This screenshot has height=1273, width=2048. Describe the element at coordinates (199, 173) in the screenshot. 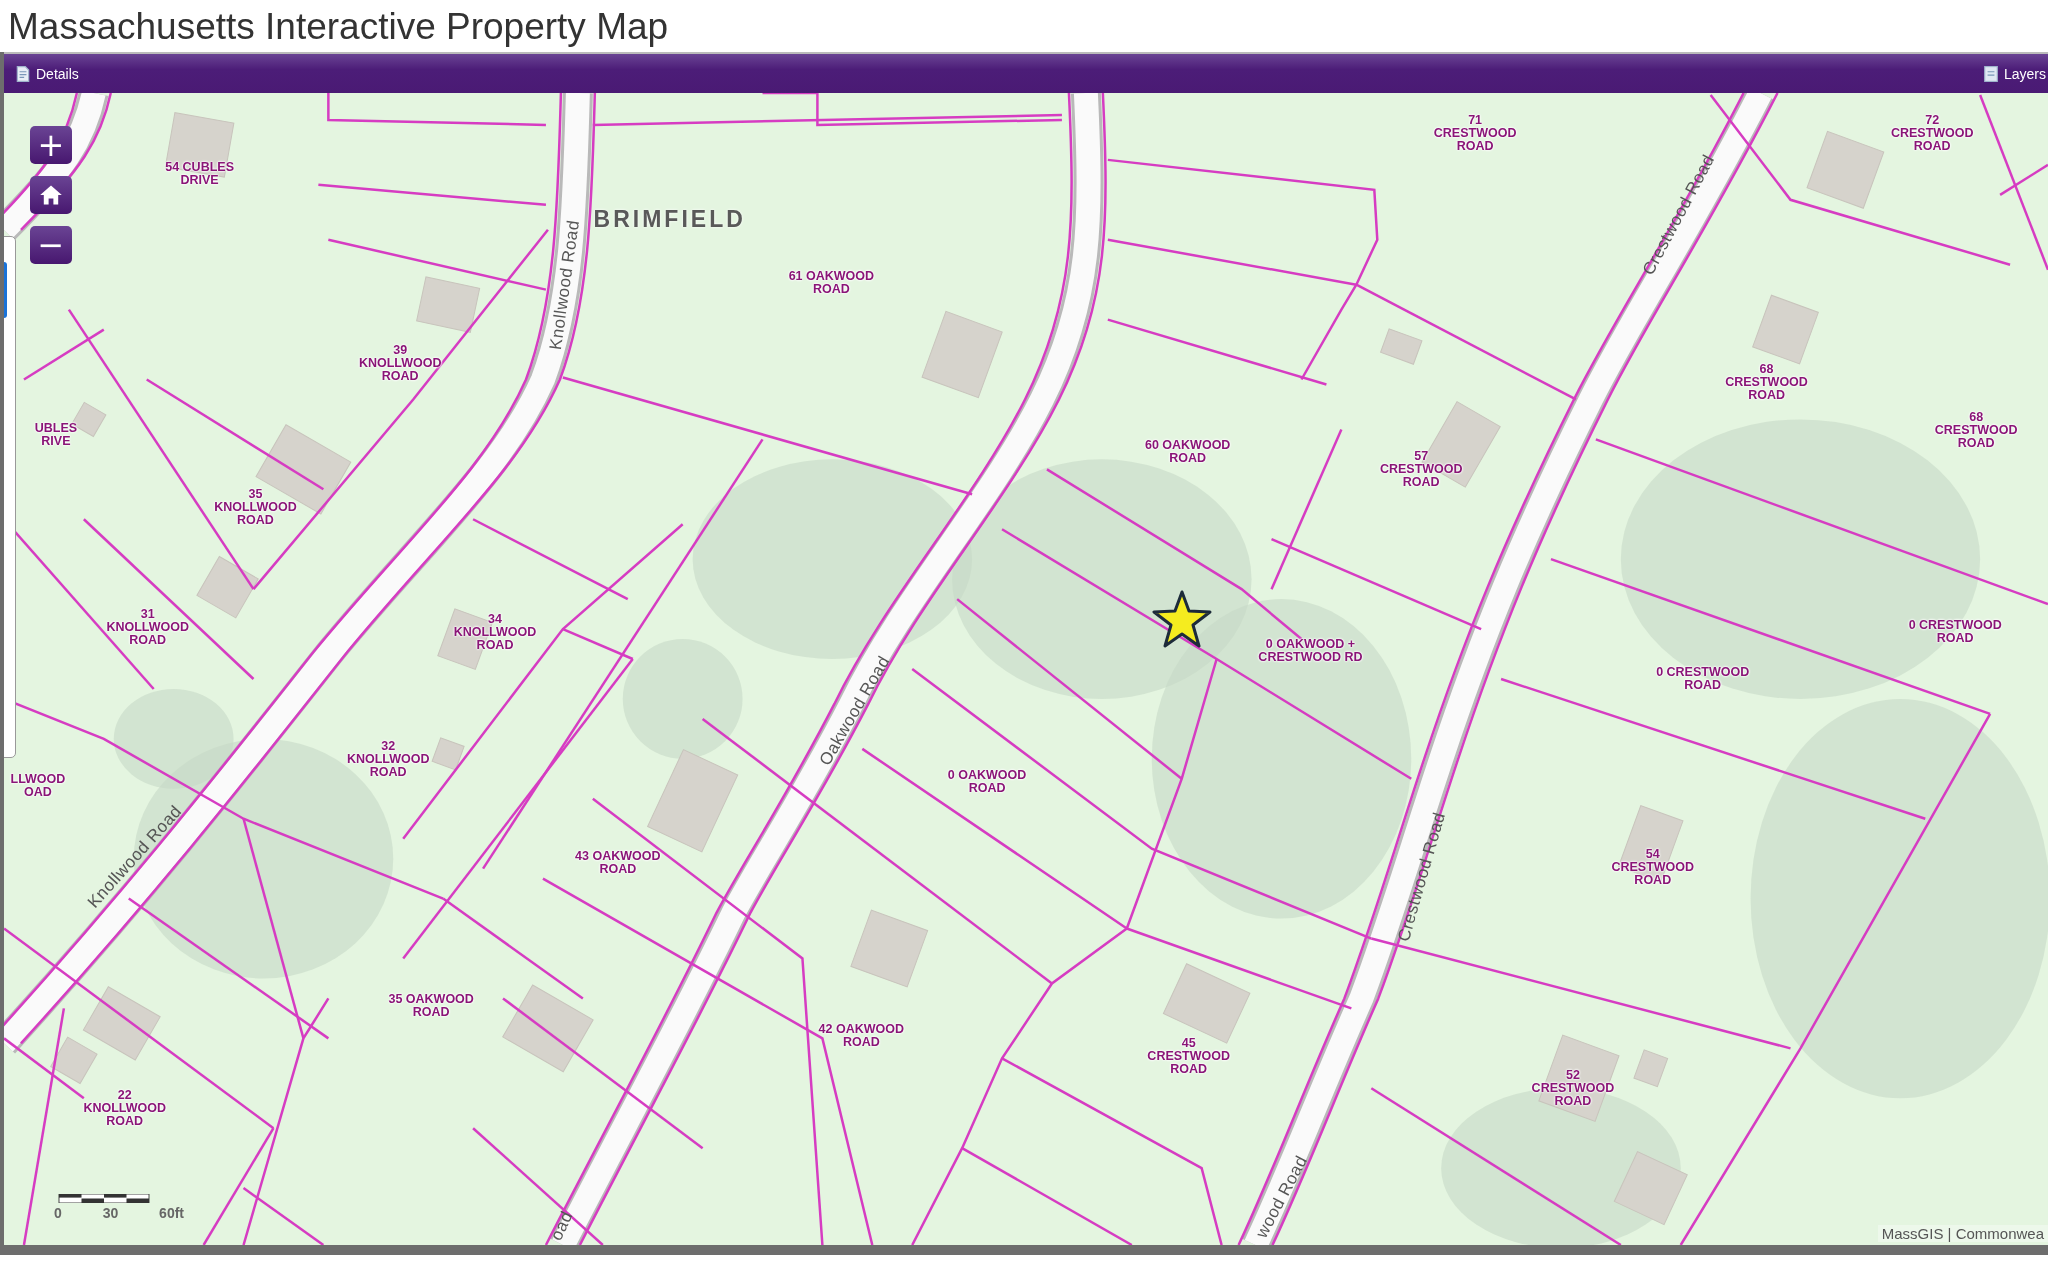

I see `parcel-label: 54 CUBLES DRIVE` at that location.